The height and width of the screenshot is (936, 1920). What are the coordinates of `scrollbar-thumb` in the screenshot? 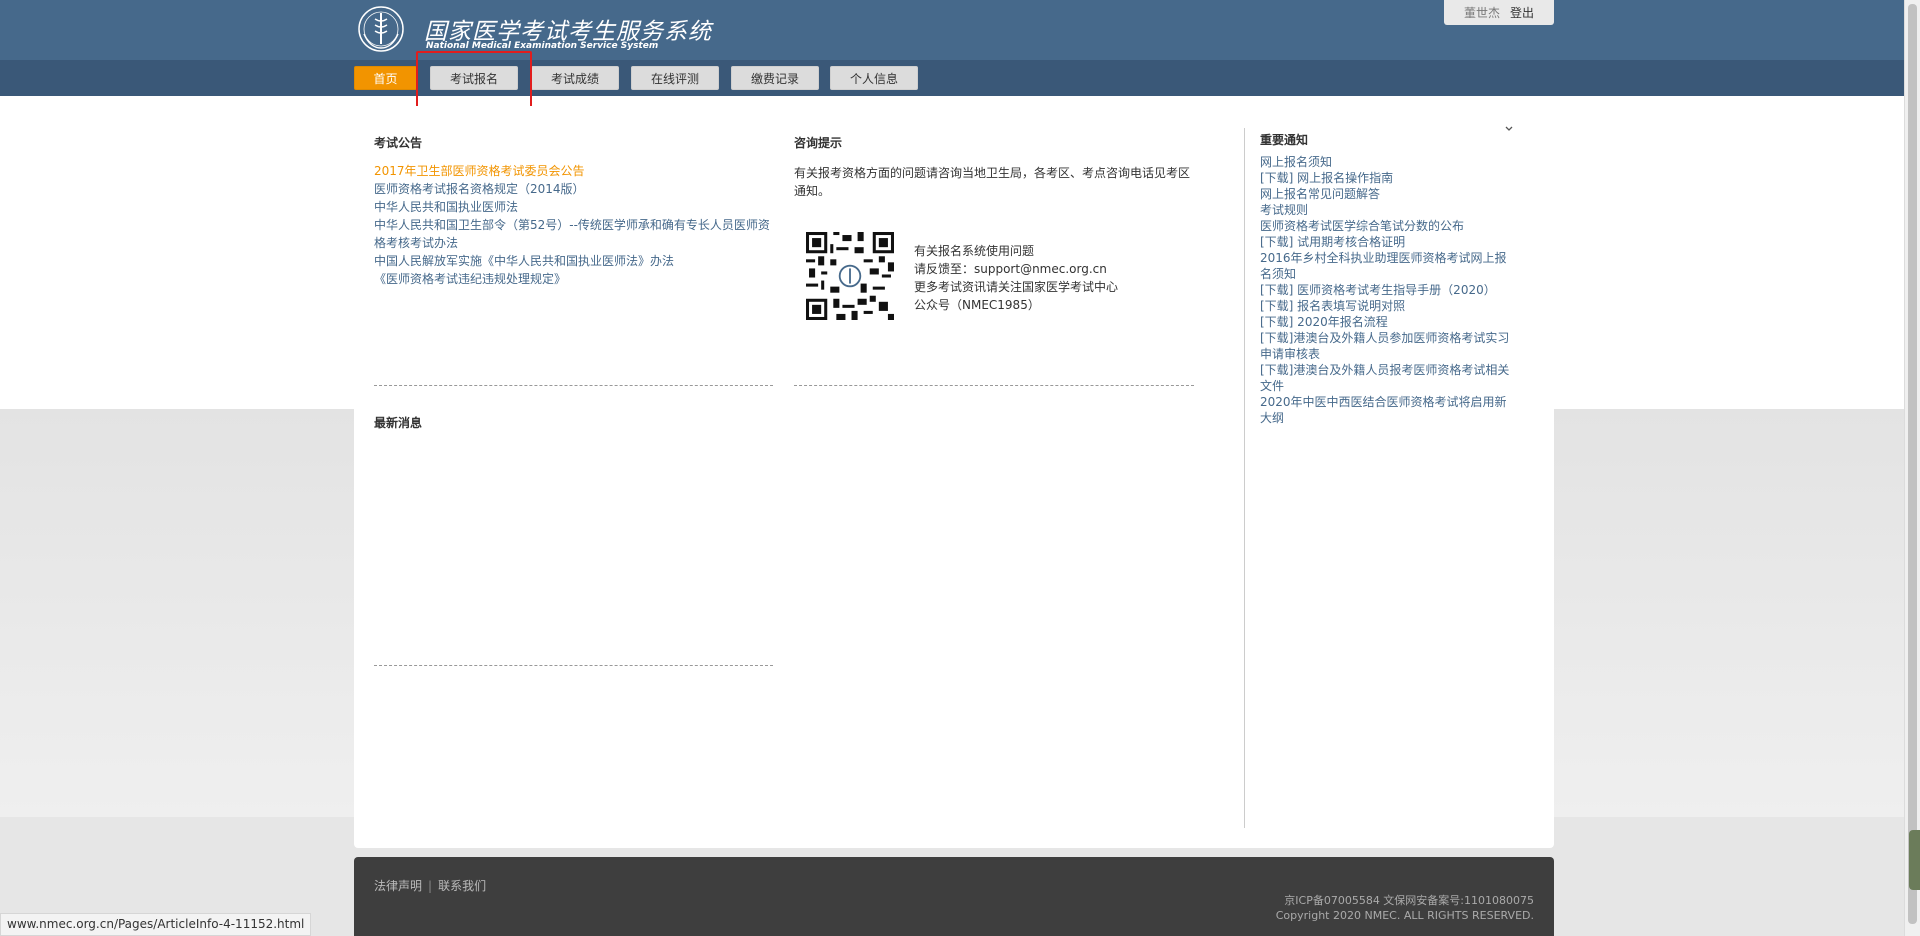 It's located at (1912, 464).